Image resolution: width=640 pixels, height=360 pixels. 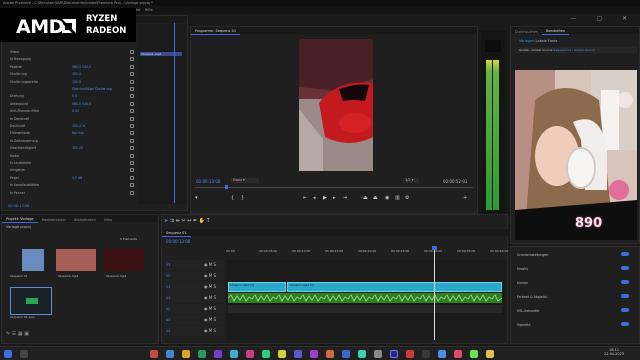 What do you see at coordinates (257, 287) in the screenshot?
I see `video-clip-1: Stream1.mp4 [V]` at bounding box center [257, 287].